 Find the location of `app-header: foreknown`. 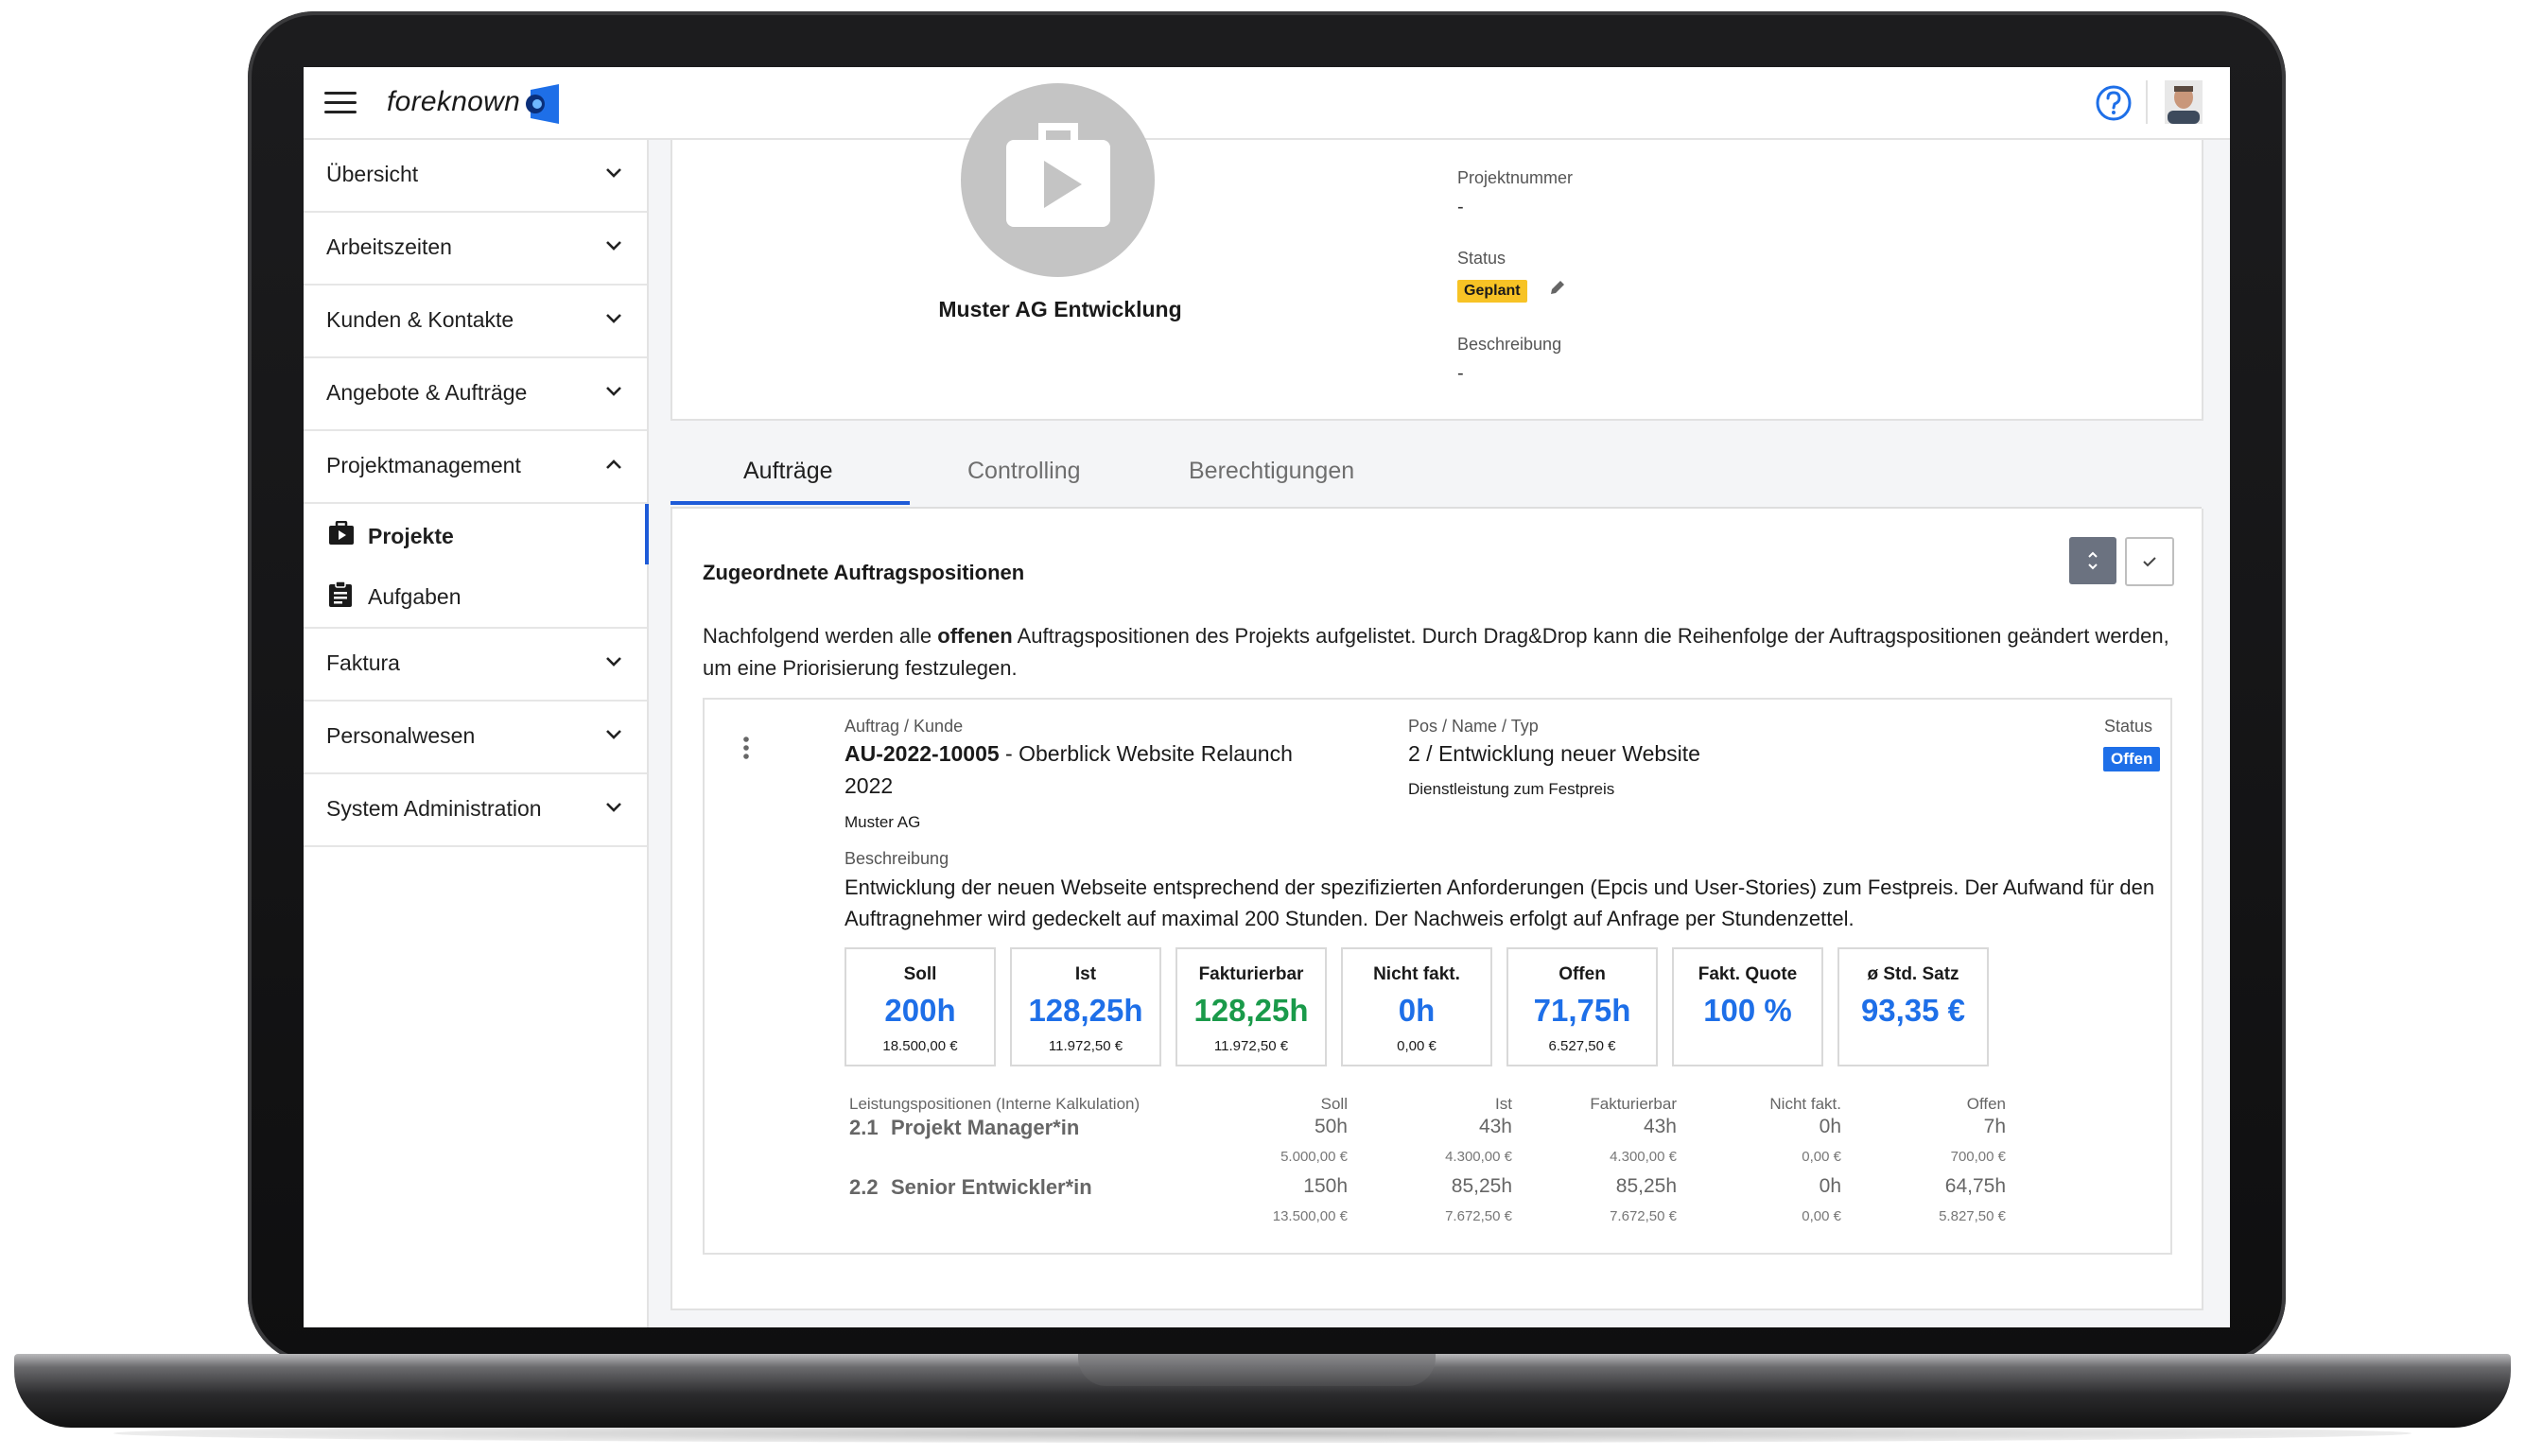

app-header: foreknown is located at coordinates (1267, 103).